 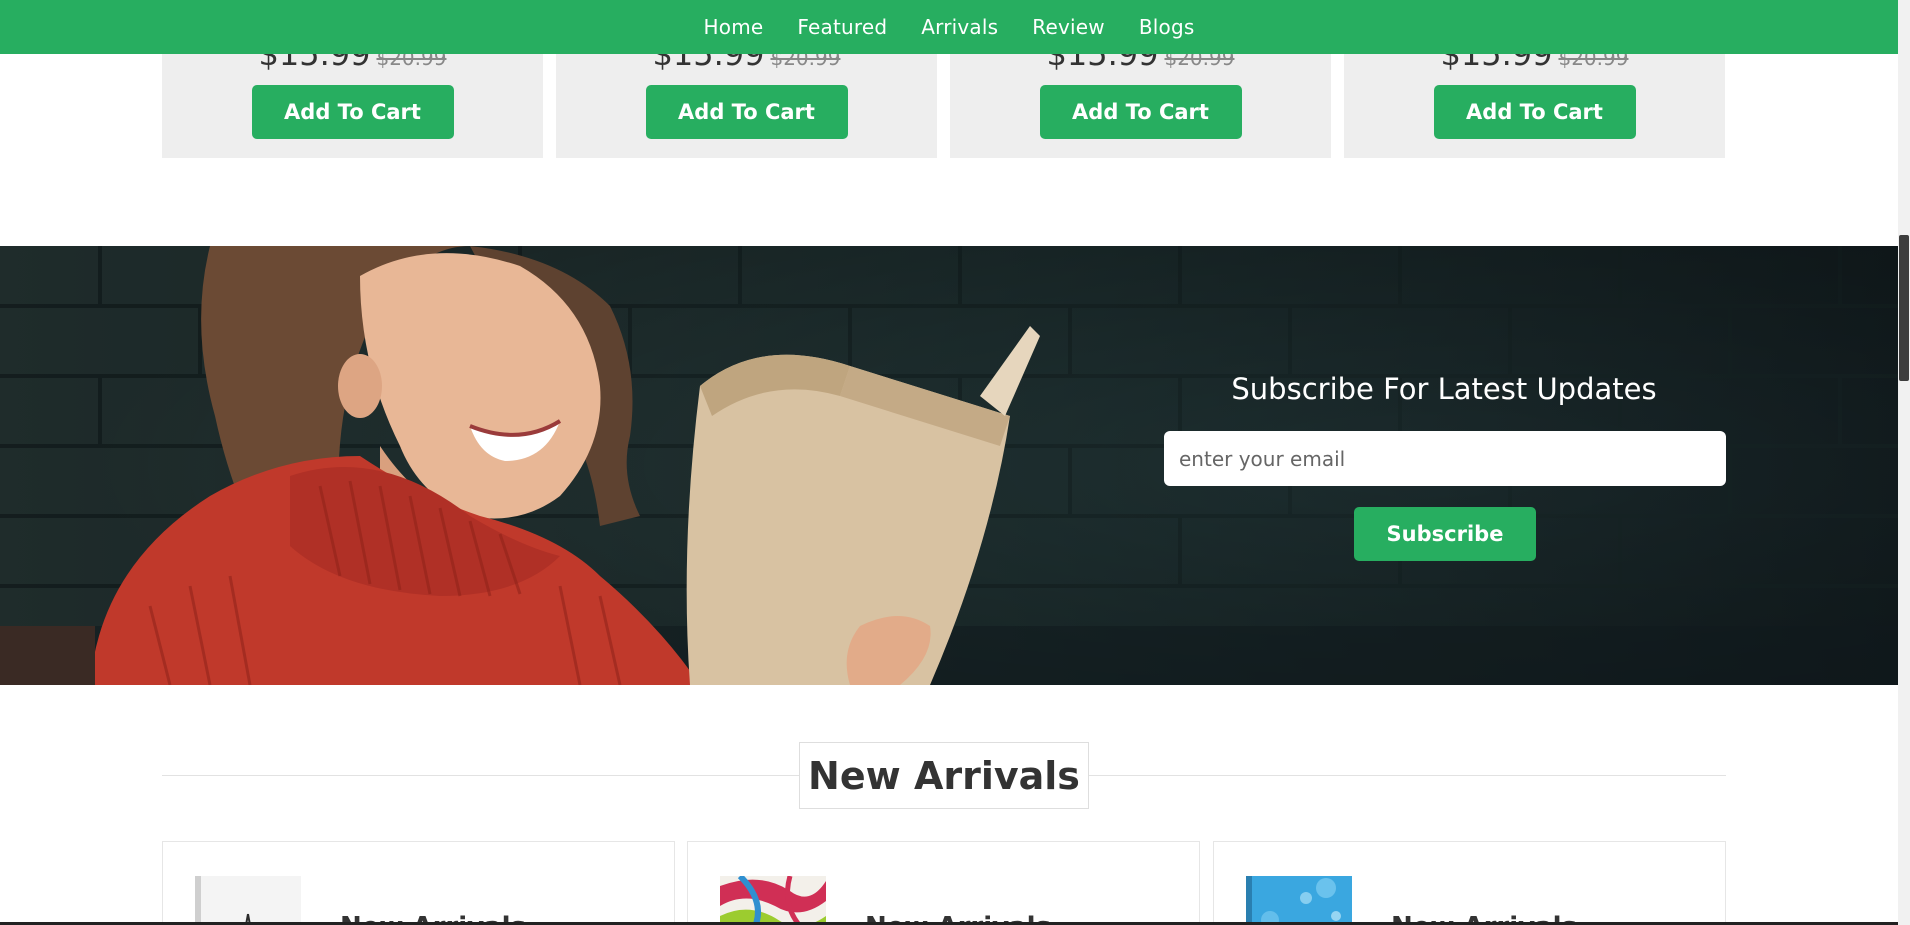 What do you see at coordinates (773, 900) in the screenshot?
I see `book-cover-abstract-icon` at bounding box center [773, 900].